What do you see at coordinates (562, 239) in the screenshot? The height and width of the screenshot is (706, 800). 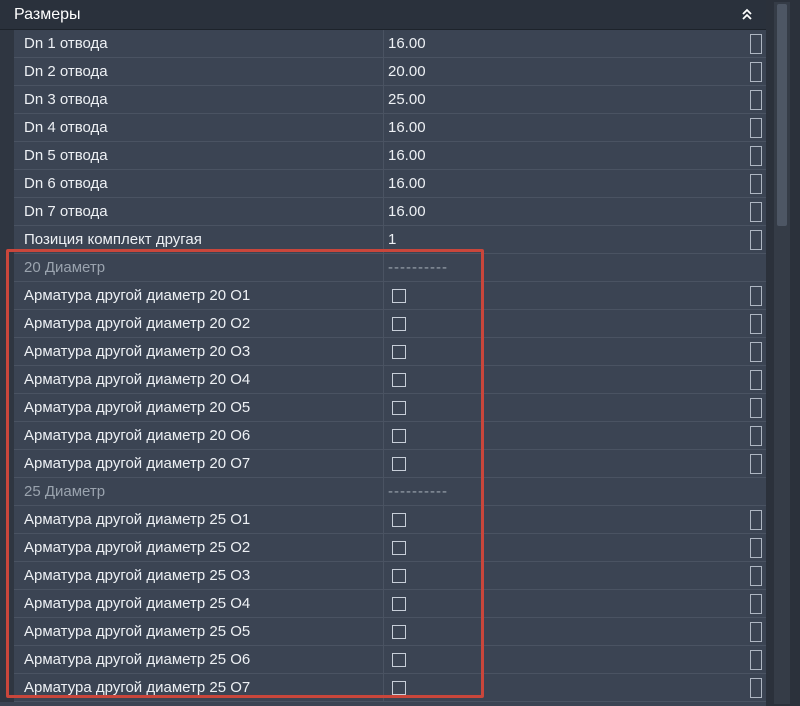 I see `property-value: 1` at bounding box center [562, 239].